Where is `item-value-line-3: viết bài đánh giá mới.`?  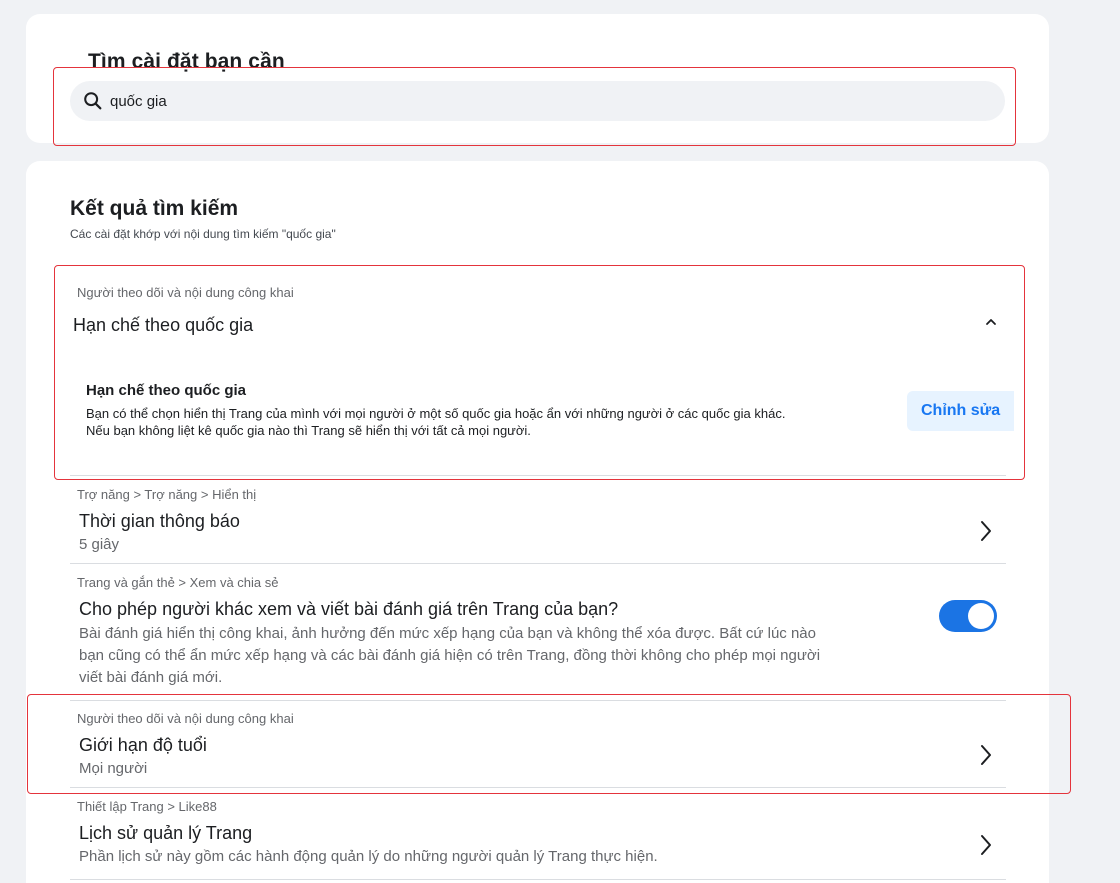 item-value-line-3: viết bài đánh giá mới. is located at coordinates (151, 677).